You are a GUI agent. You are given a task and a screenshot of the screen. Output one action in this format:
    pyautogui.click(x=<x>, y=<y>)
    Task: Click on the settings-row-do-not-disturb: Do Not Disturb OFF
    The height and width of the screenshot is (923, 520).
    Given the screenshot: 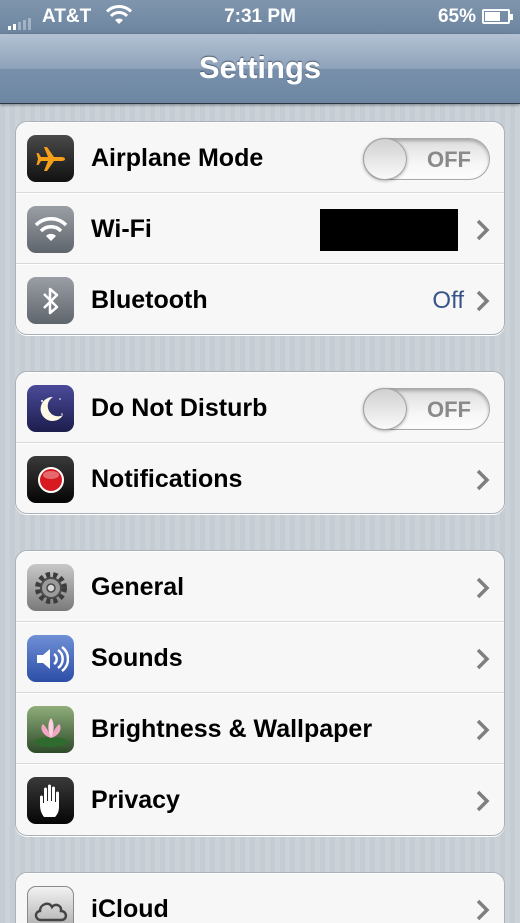 What is the action you would take?
    pyautogui.click(x=260, y=407)
    